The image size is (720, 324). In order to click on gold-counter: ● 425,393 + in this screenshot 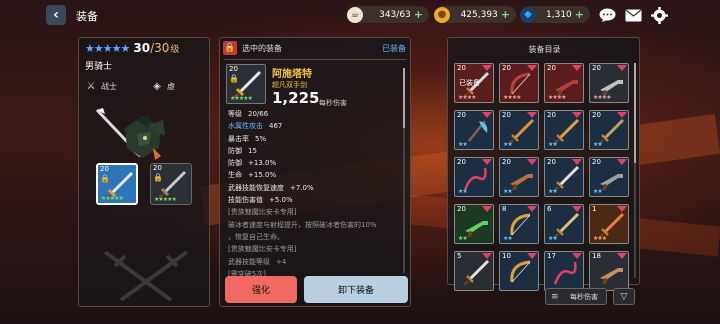, I will do `click(475, 14)`.